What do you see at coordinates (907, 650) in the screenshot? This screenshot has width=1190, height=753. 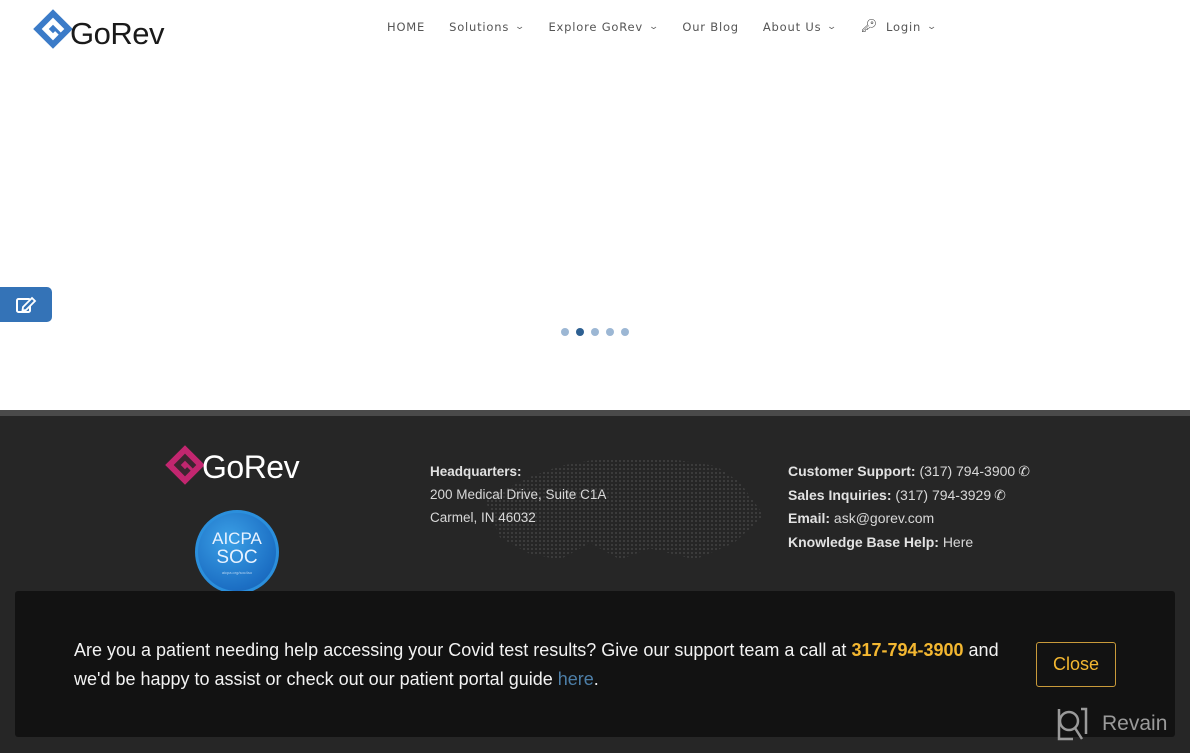 I see `banner-phone: 317-794-3900` at bounding box center [907, 650].